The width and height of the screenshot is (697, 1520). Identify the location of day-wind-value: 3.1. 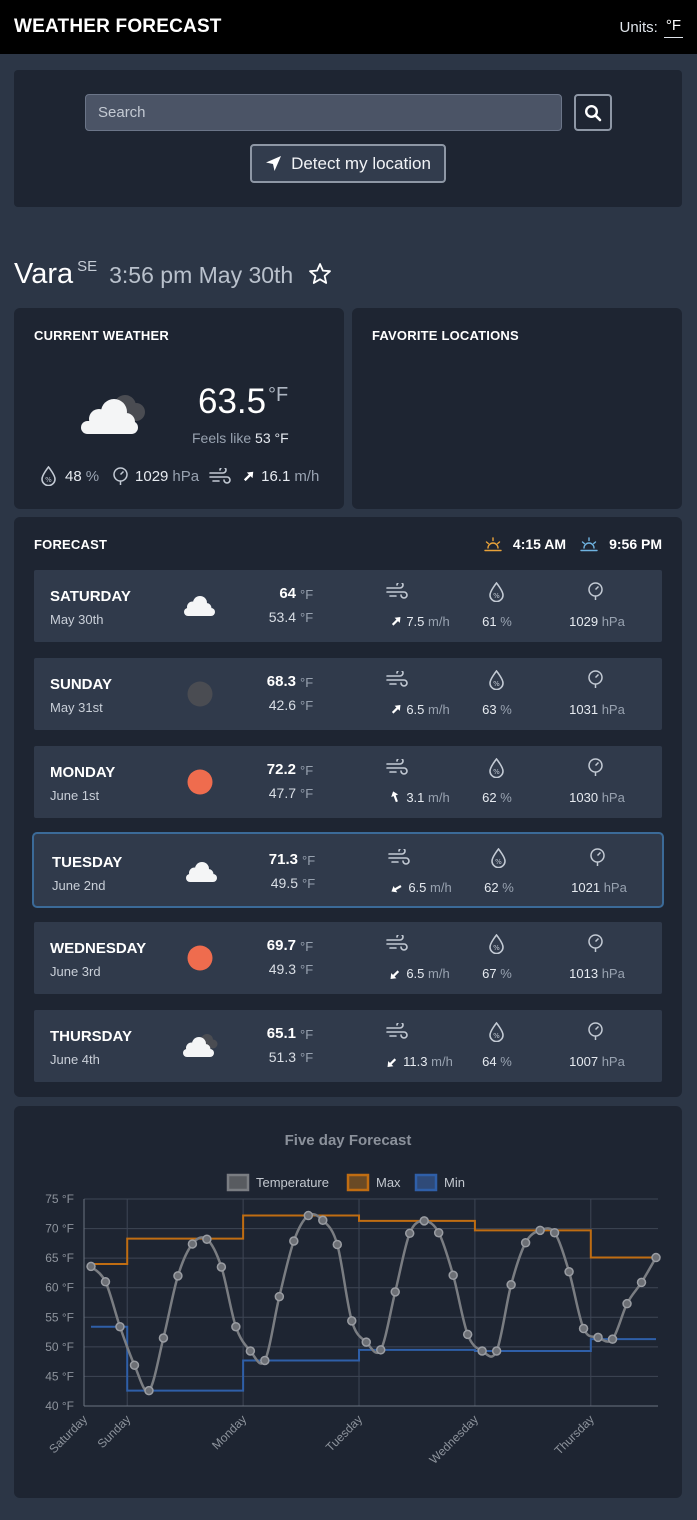
(415, 797).